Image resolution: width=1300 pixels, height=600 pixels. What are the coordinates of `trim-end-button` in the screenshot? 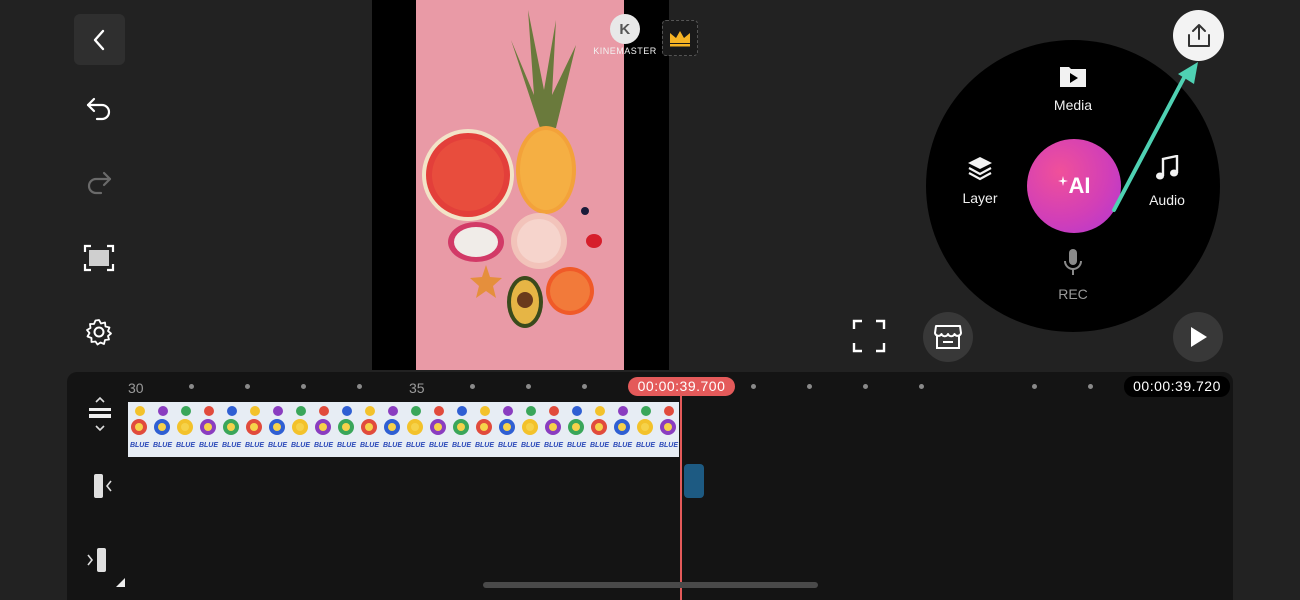 It's located at (100, 560).